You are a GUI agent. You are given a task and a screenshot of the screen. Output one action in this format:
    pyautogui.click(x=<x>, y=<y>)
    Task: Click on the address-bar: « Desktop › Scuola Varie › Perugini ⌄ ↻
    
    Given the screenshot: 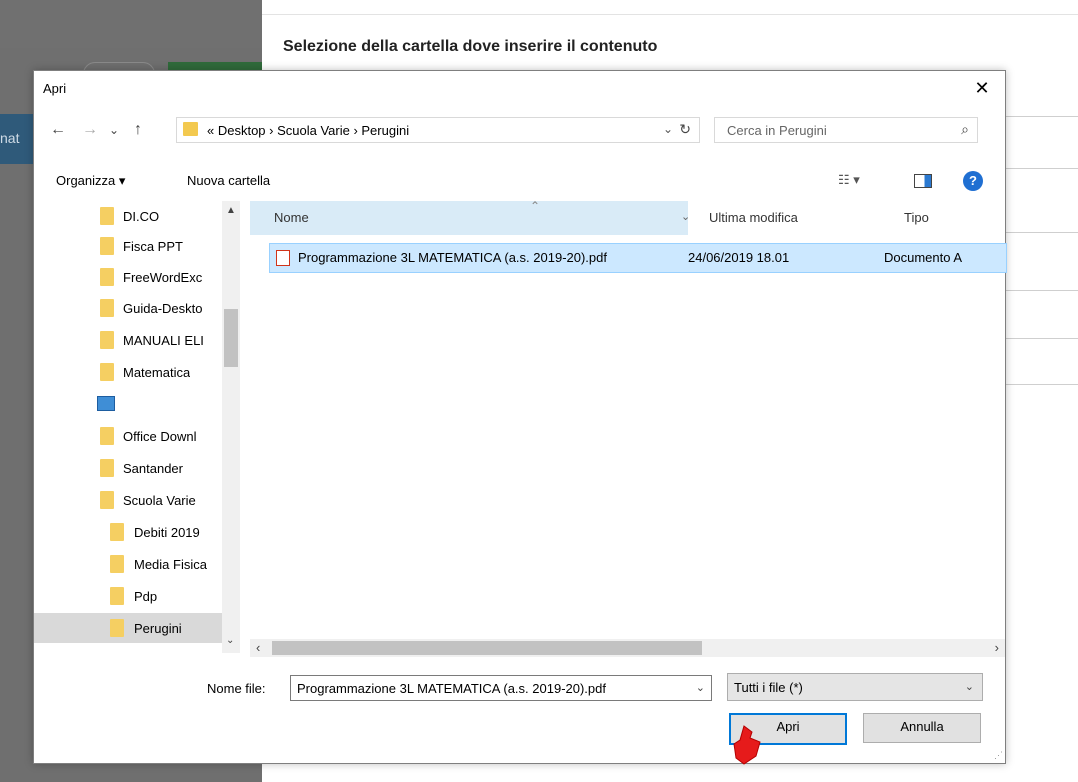 What is the action you would take?
    pyautogui.click(x=438, y=130)
    